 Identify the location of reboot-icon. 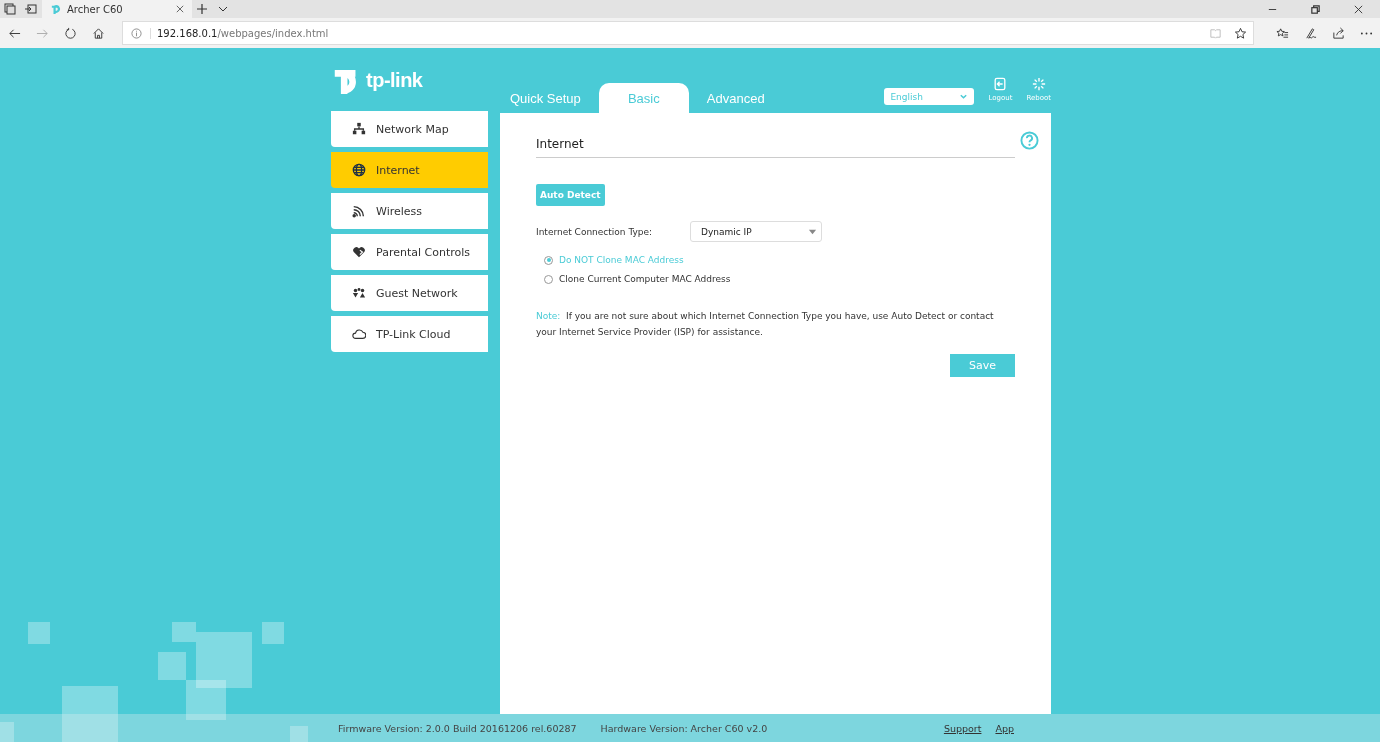
(1038, 84).